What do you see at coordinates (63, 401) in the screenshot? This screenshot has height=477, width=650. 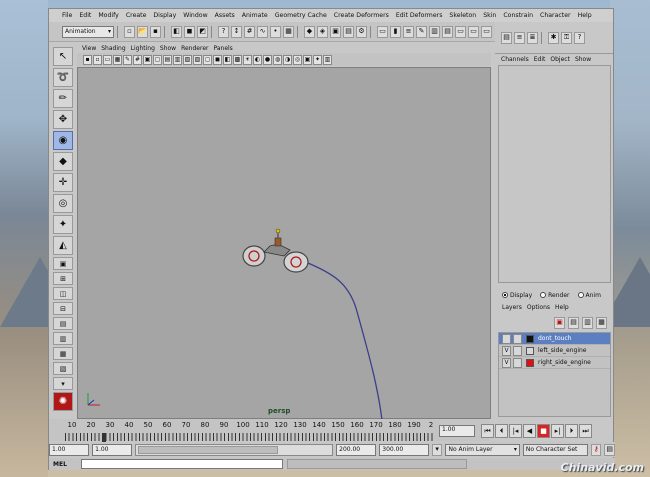 I see `maya-logo-icon: ✺` at bounding box center [63, 401].